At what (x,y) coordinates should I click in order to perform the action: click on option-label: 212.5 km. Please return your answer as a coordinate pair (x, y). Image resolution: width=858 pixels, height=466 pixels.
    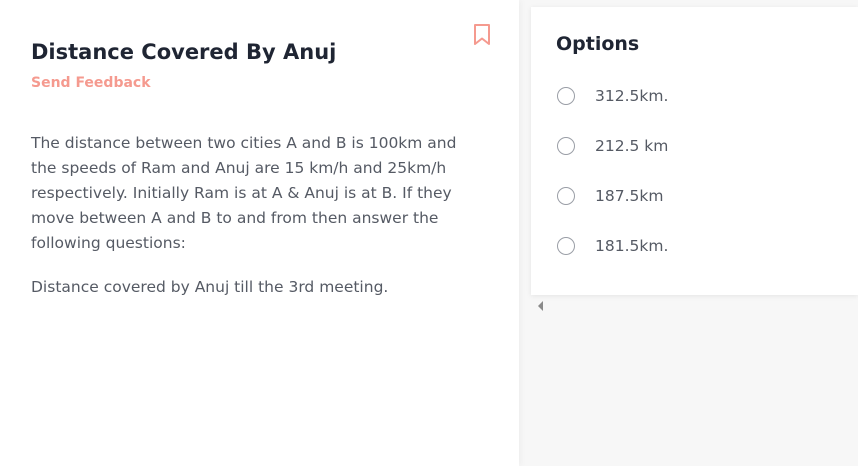
    Looking at the image, I should click on (632, 146).